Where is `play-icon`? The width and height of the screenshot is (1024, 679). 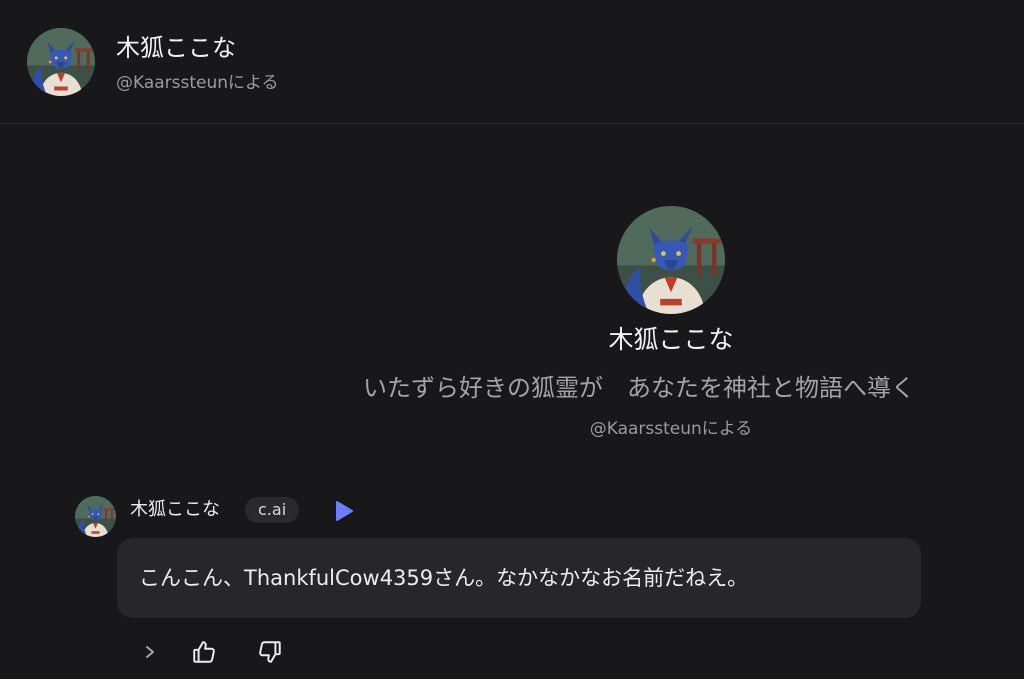
play-icon is located at coordinates (344, 511).